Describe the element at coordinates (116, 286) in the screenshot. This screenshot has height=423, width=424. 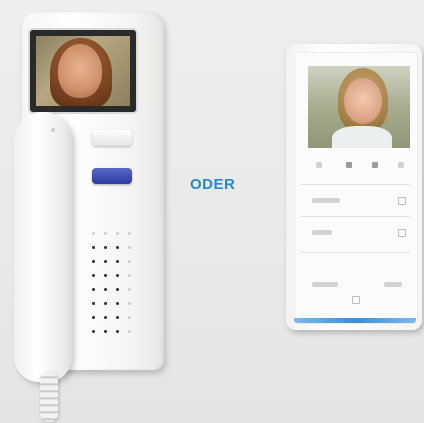
I see `handset-speaker-grille` at that location.